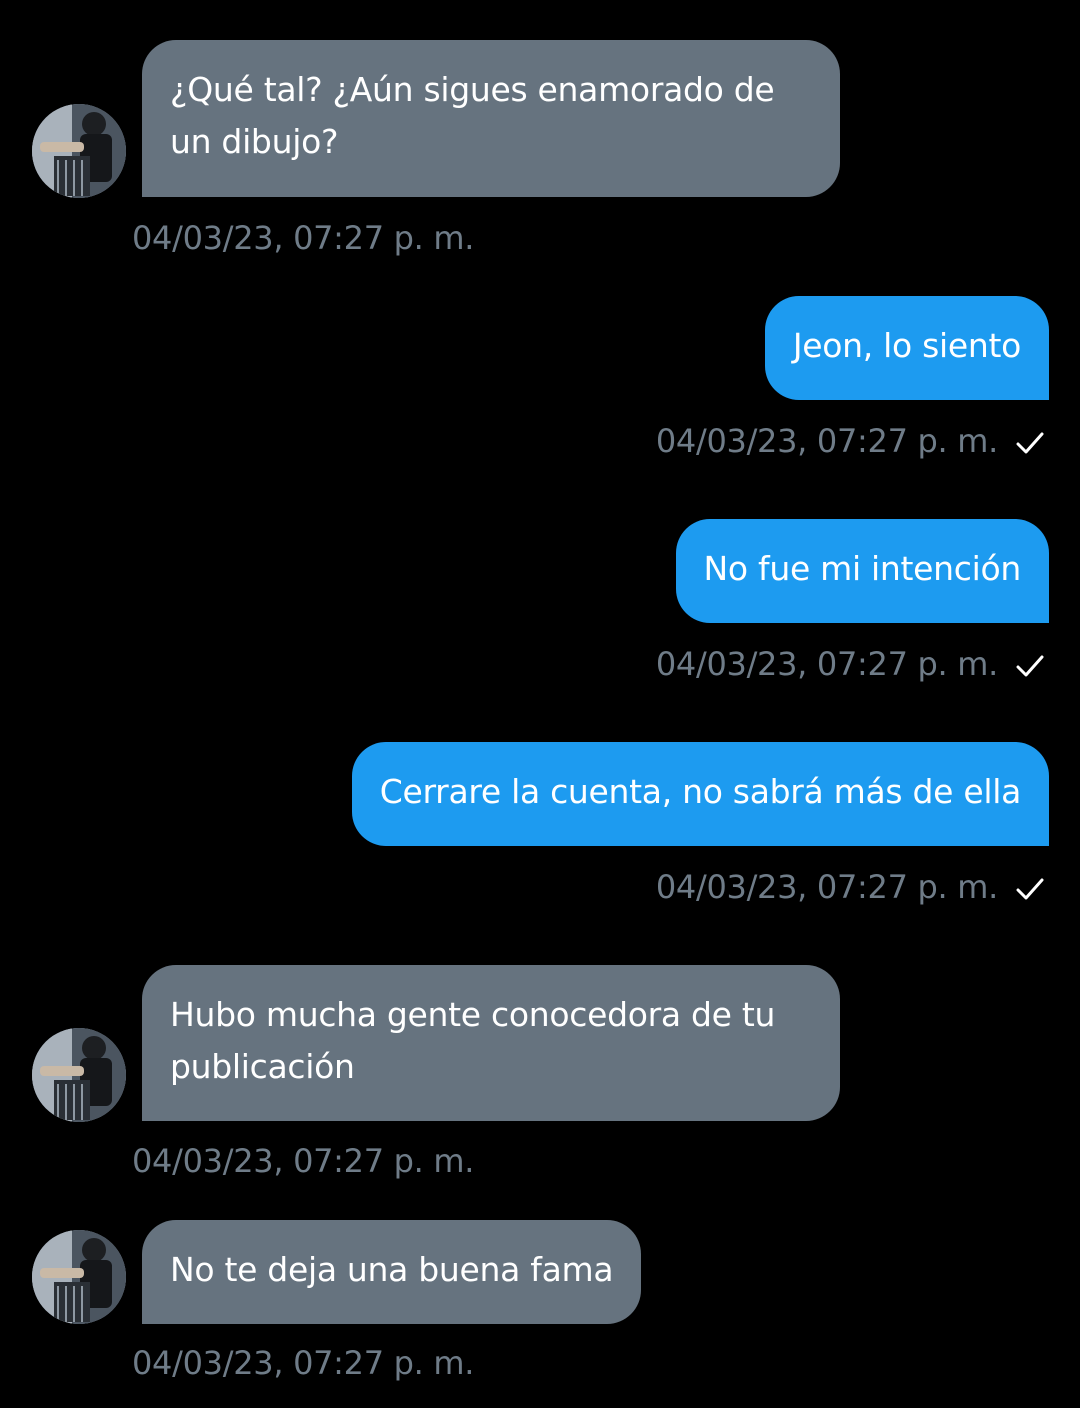 This screenshot has height=1408, width=1080. Describe the element at coordinates (700, 794) in the screenshot. I see `outgoing-message-bubble: Cerrare la cuenta, no sabrá más de ella` at that location.